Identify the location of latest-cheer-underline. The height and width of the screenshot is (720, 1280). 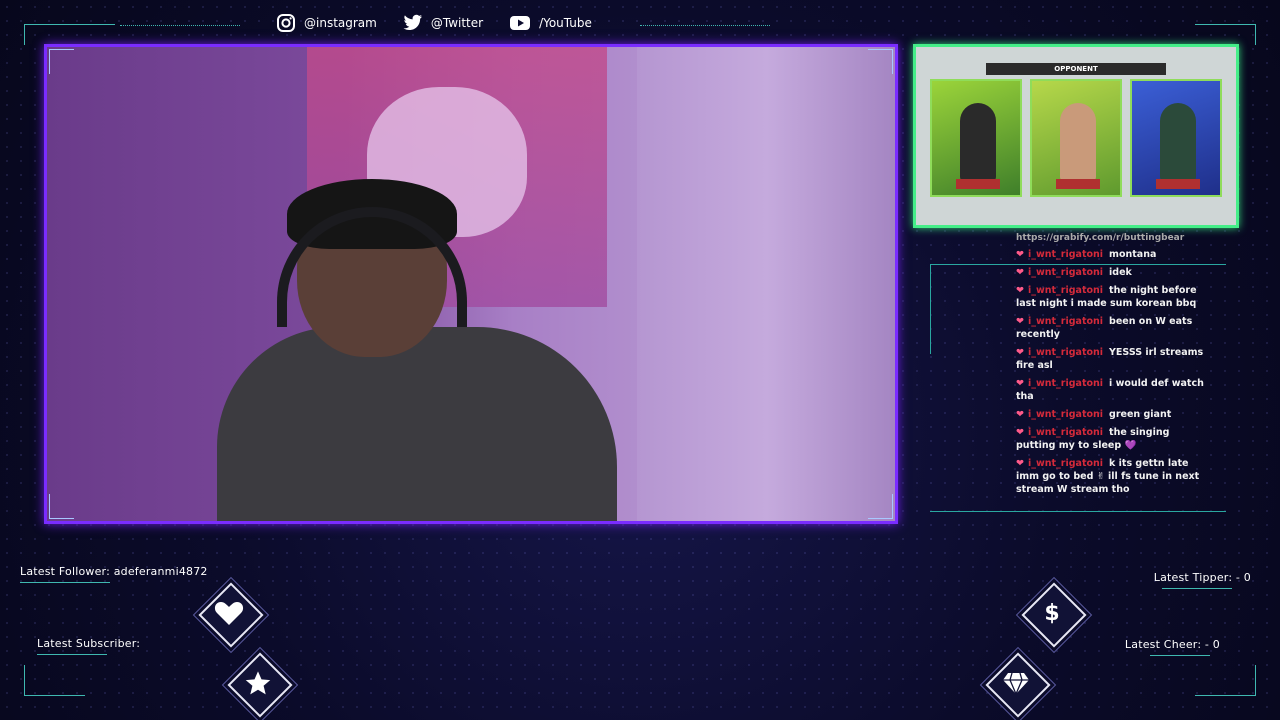
(1180, 655).